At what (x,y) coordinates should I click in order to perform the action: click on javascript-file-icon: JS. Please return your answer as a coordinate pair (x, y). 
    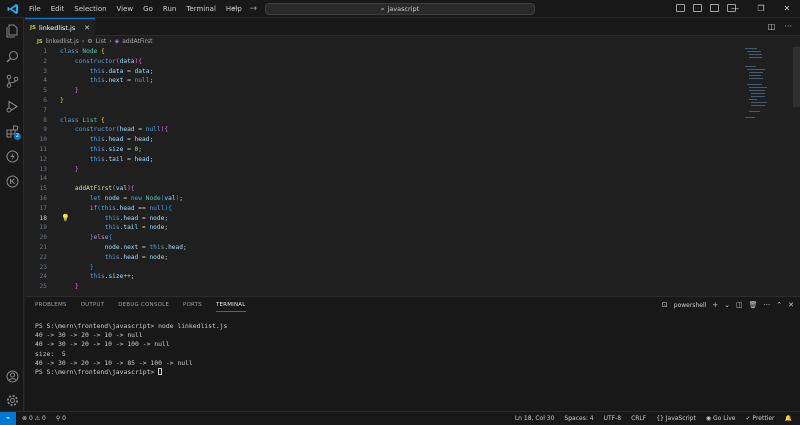
    Looking at the image, I should click on (33, 27).